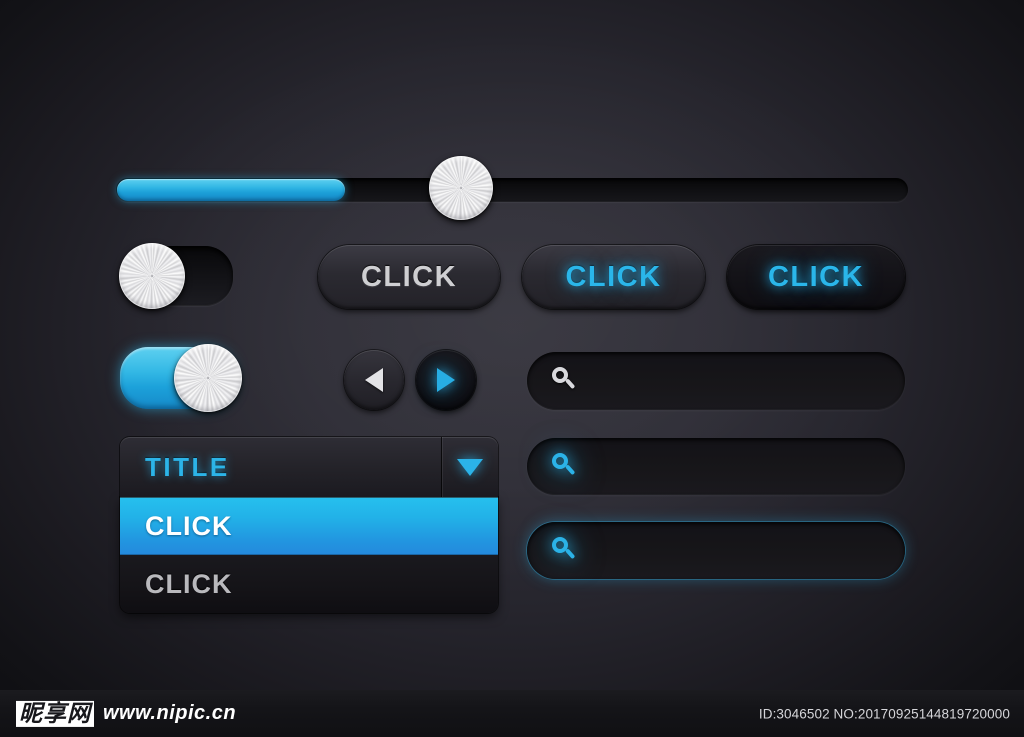  I want to click on dropdown-header: TITLE, so click(309, 467).